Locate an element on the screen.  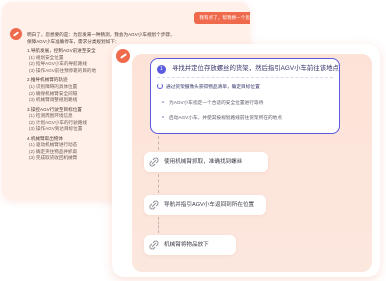
divider is located at coordinates (245, 77).